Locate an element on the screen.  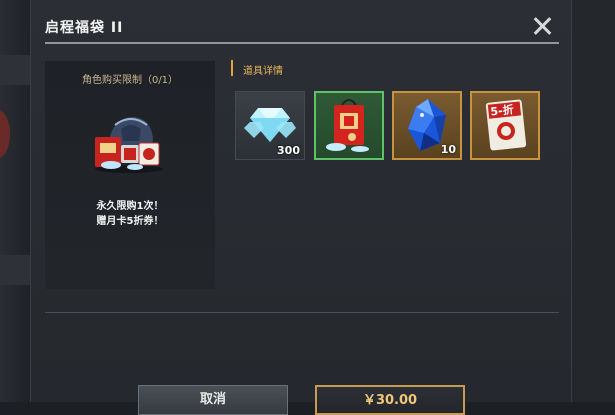
background-decoration is located at coordinates (5, 134).